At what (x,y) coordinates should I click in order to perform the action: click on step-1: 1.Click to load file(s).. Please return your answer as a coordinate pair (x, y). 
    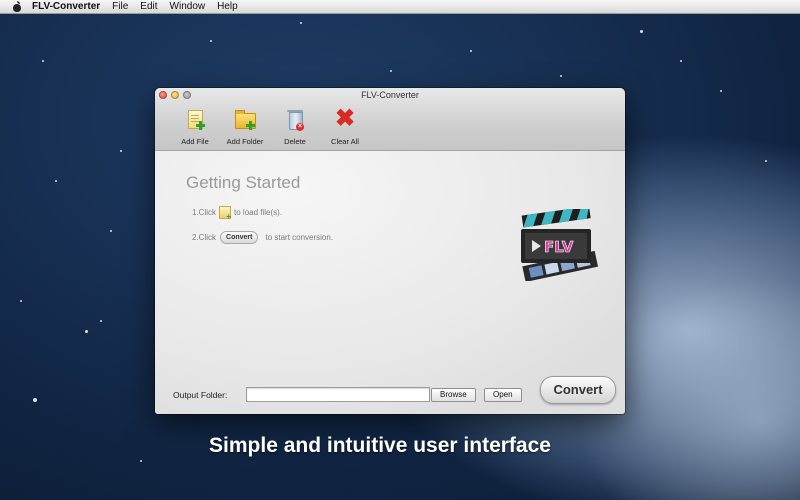
    Looking at the image, I should click on (237, 213).